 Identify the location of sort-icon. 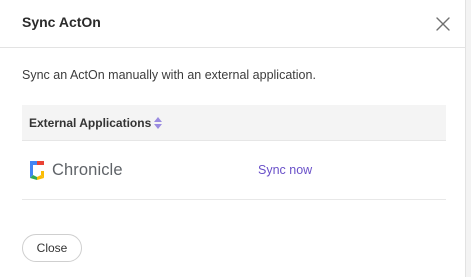
(158, 123).